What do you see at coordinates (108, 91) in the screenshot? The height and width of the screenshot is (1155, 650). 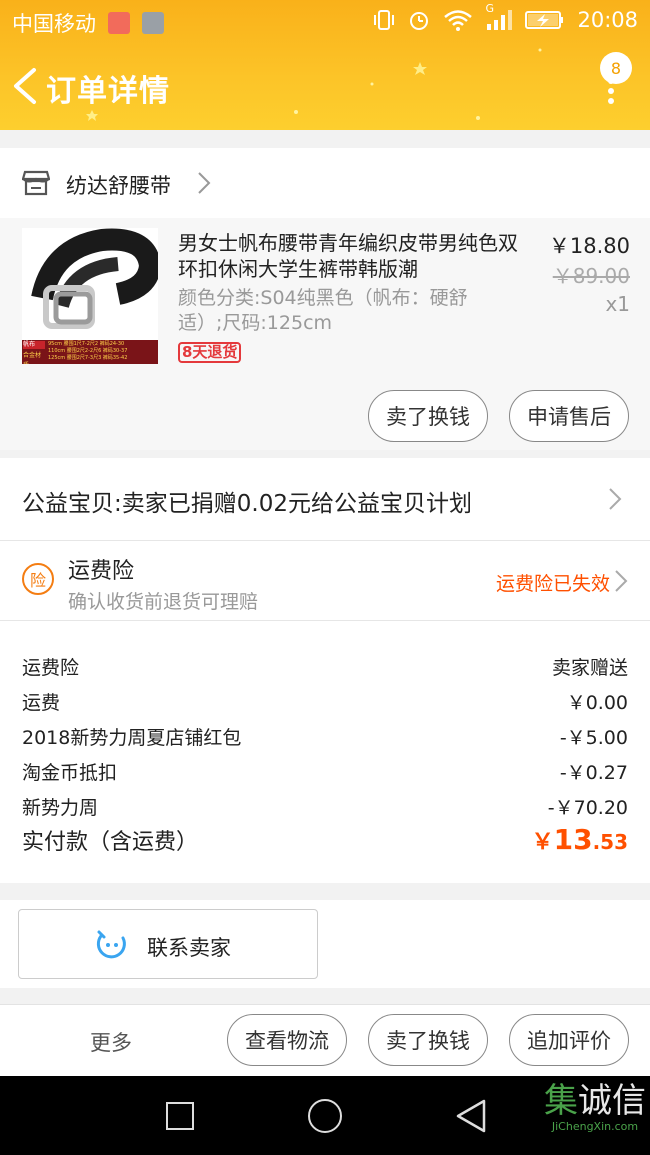 I see `page-title: 订单详情` at bounding box center [108, 91].